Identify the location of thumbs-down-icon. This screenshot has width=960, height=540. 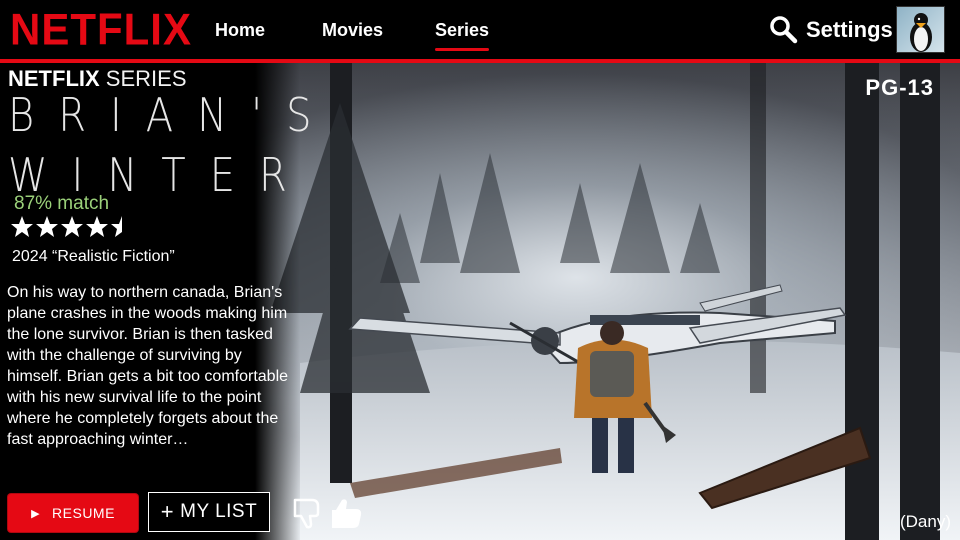
(306, 513).